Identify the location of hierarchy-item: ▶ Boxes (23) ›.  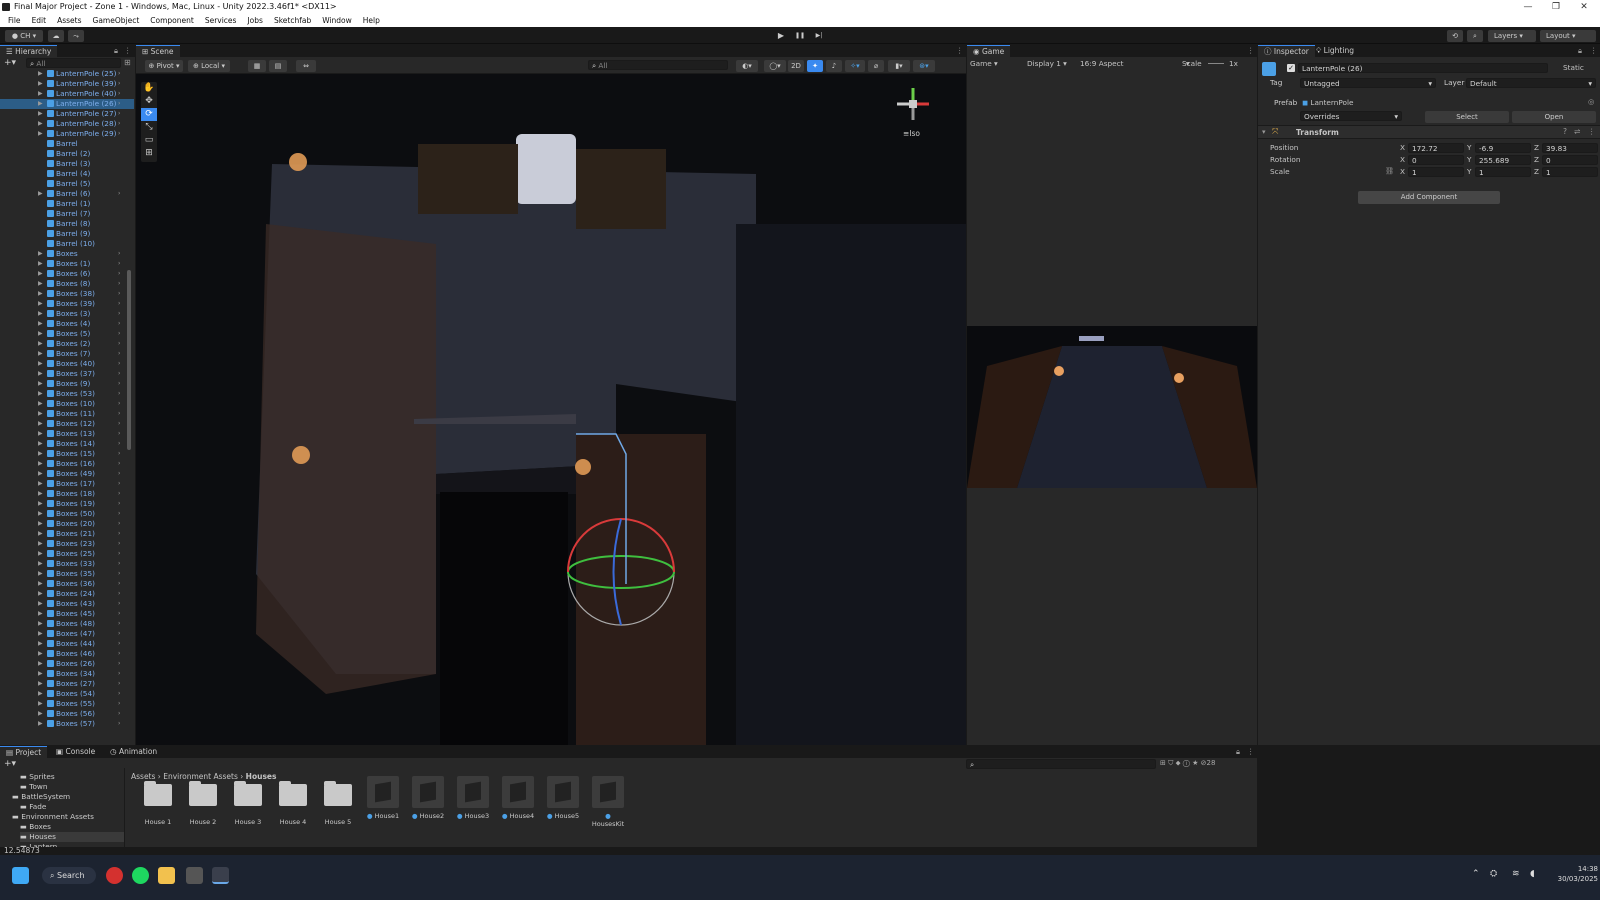
(67, 544).